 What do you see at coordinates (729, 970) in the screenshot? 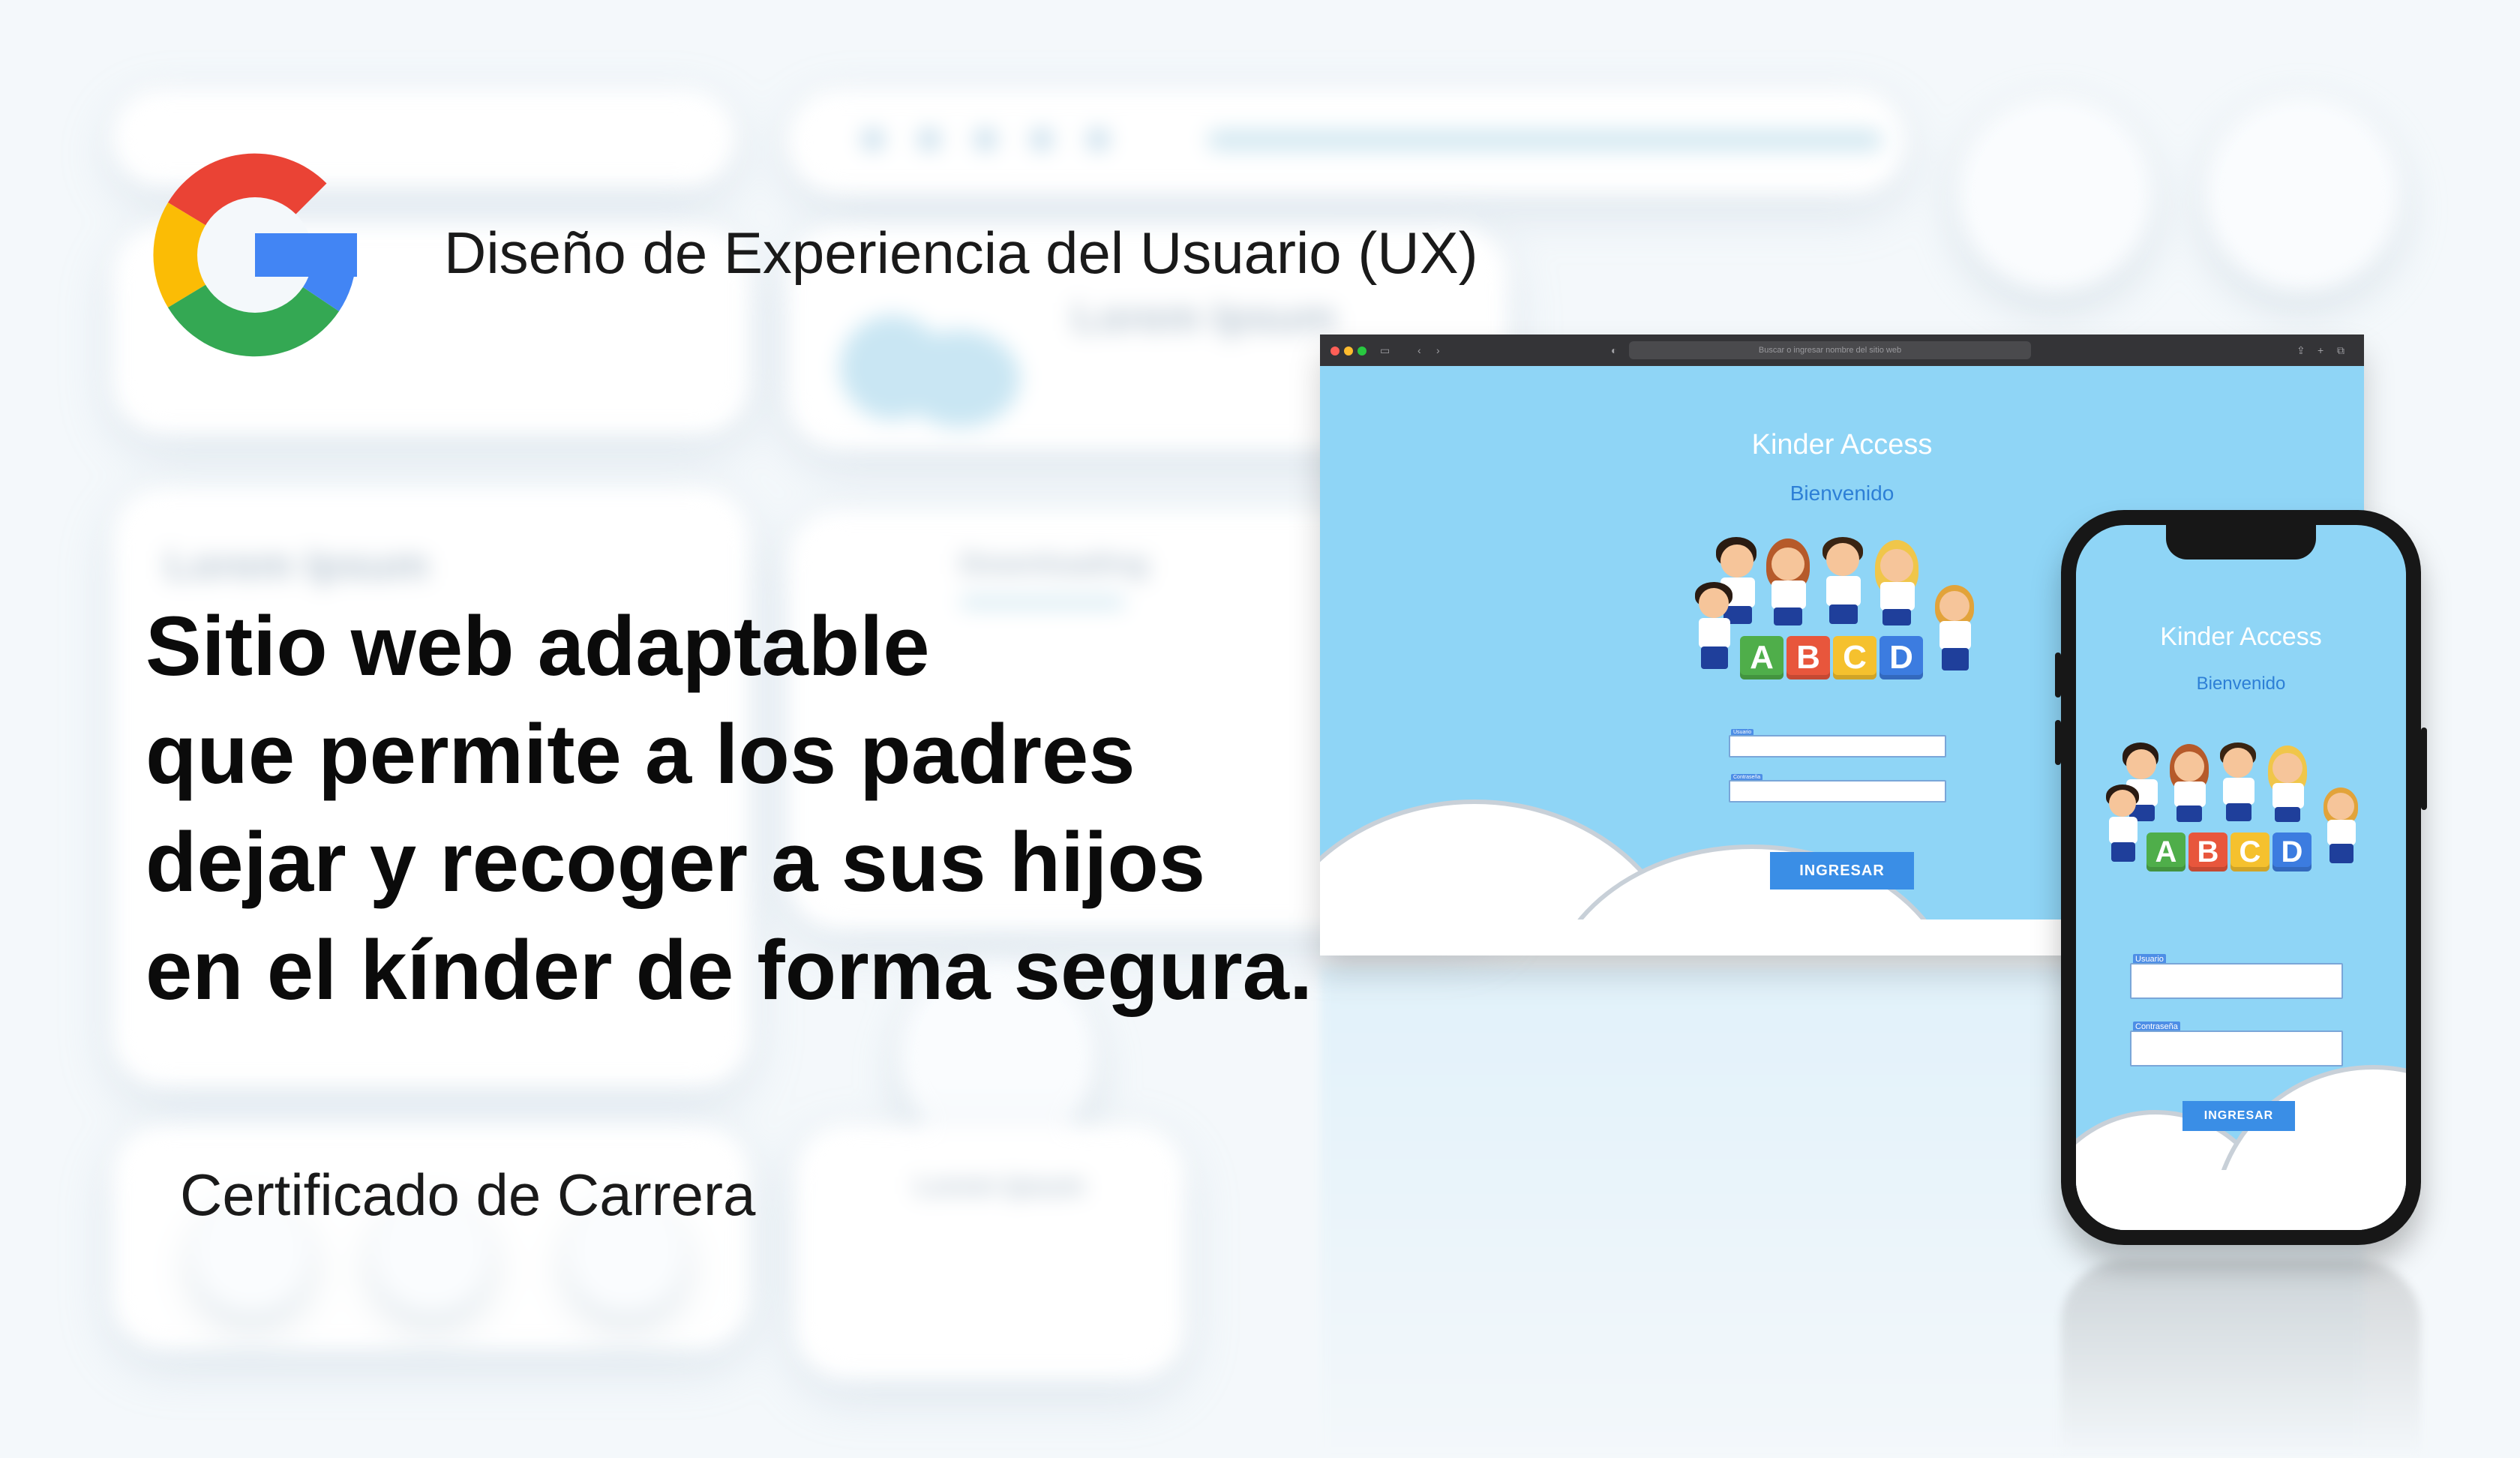
I see `headline-line-4: en el kínder de forma segura.` at bounding box center [729, 970].